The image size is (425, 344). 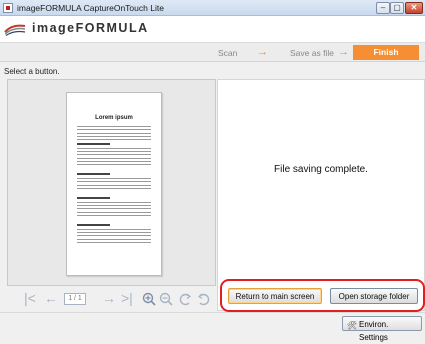 What do you see at coordinates (90, 28) in the screenshot?
I see `logo-text: imageFORMULA` at bounding box center [90, 28].